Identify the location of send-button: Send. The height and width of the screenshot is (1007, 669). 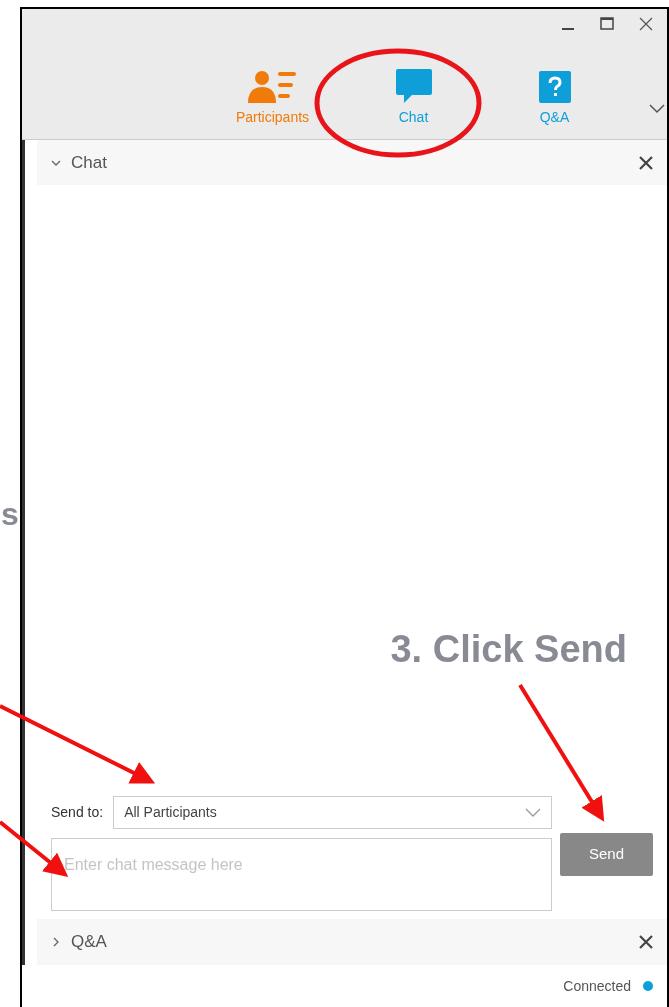
(606, 854).